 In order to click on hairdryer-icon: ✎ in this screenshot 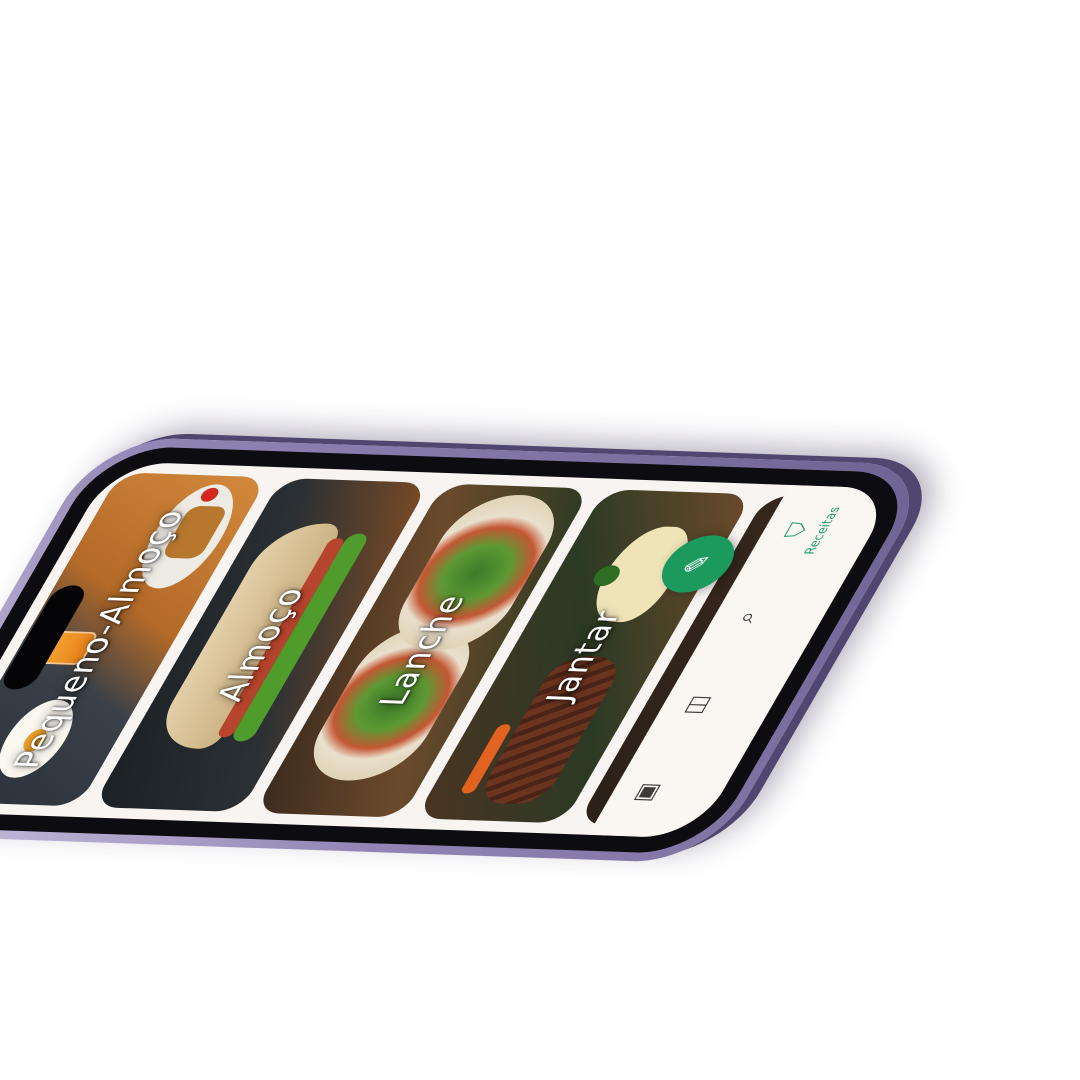, I will do `click(697, 564)`.